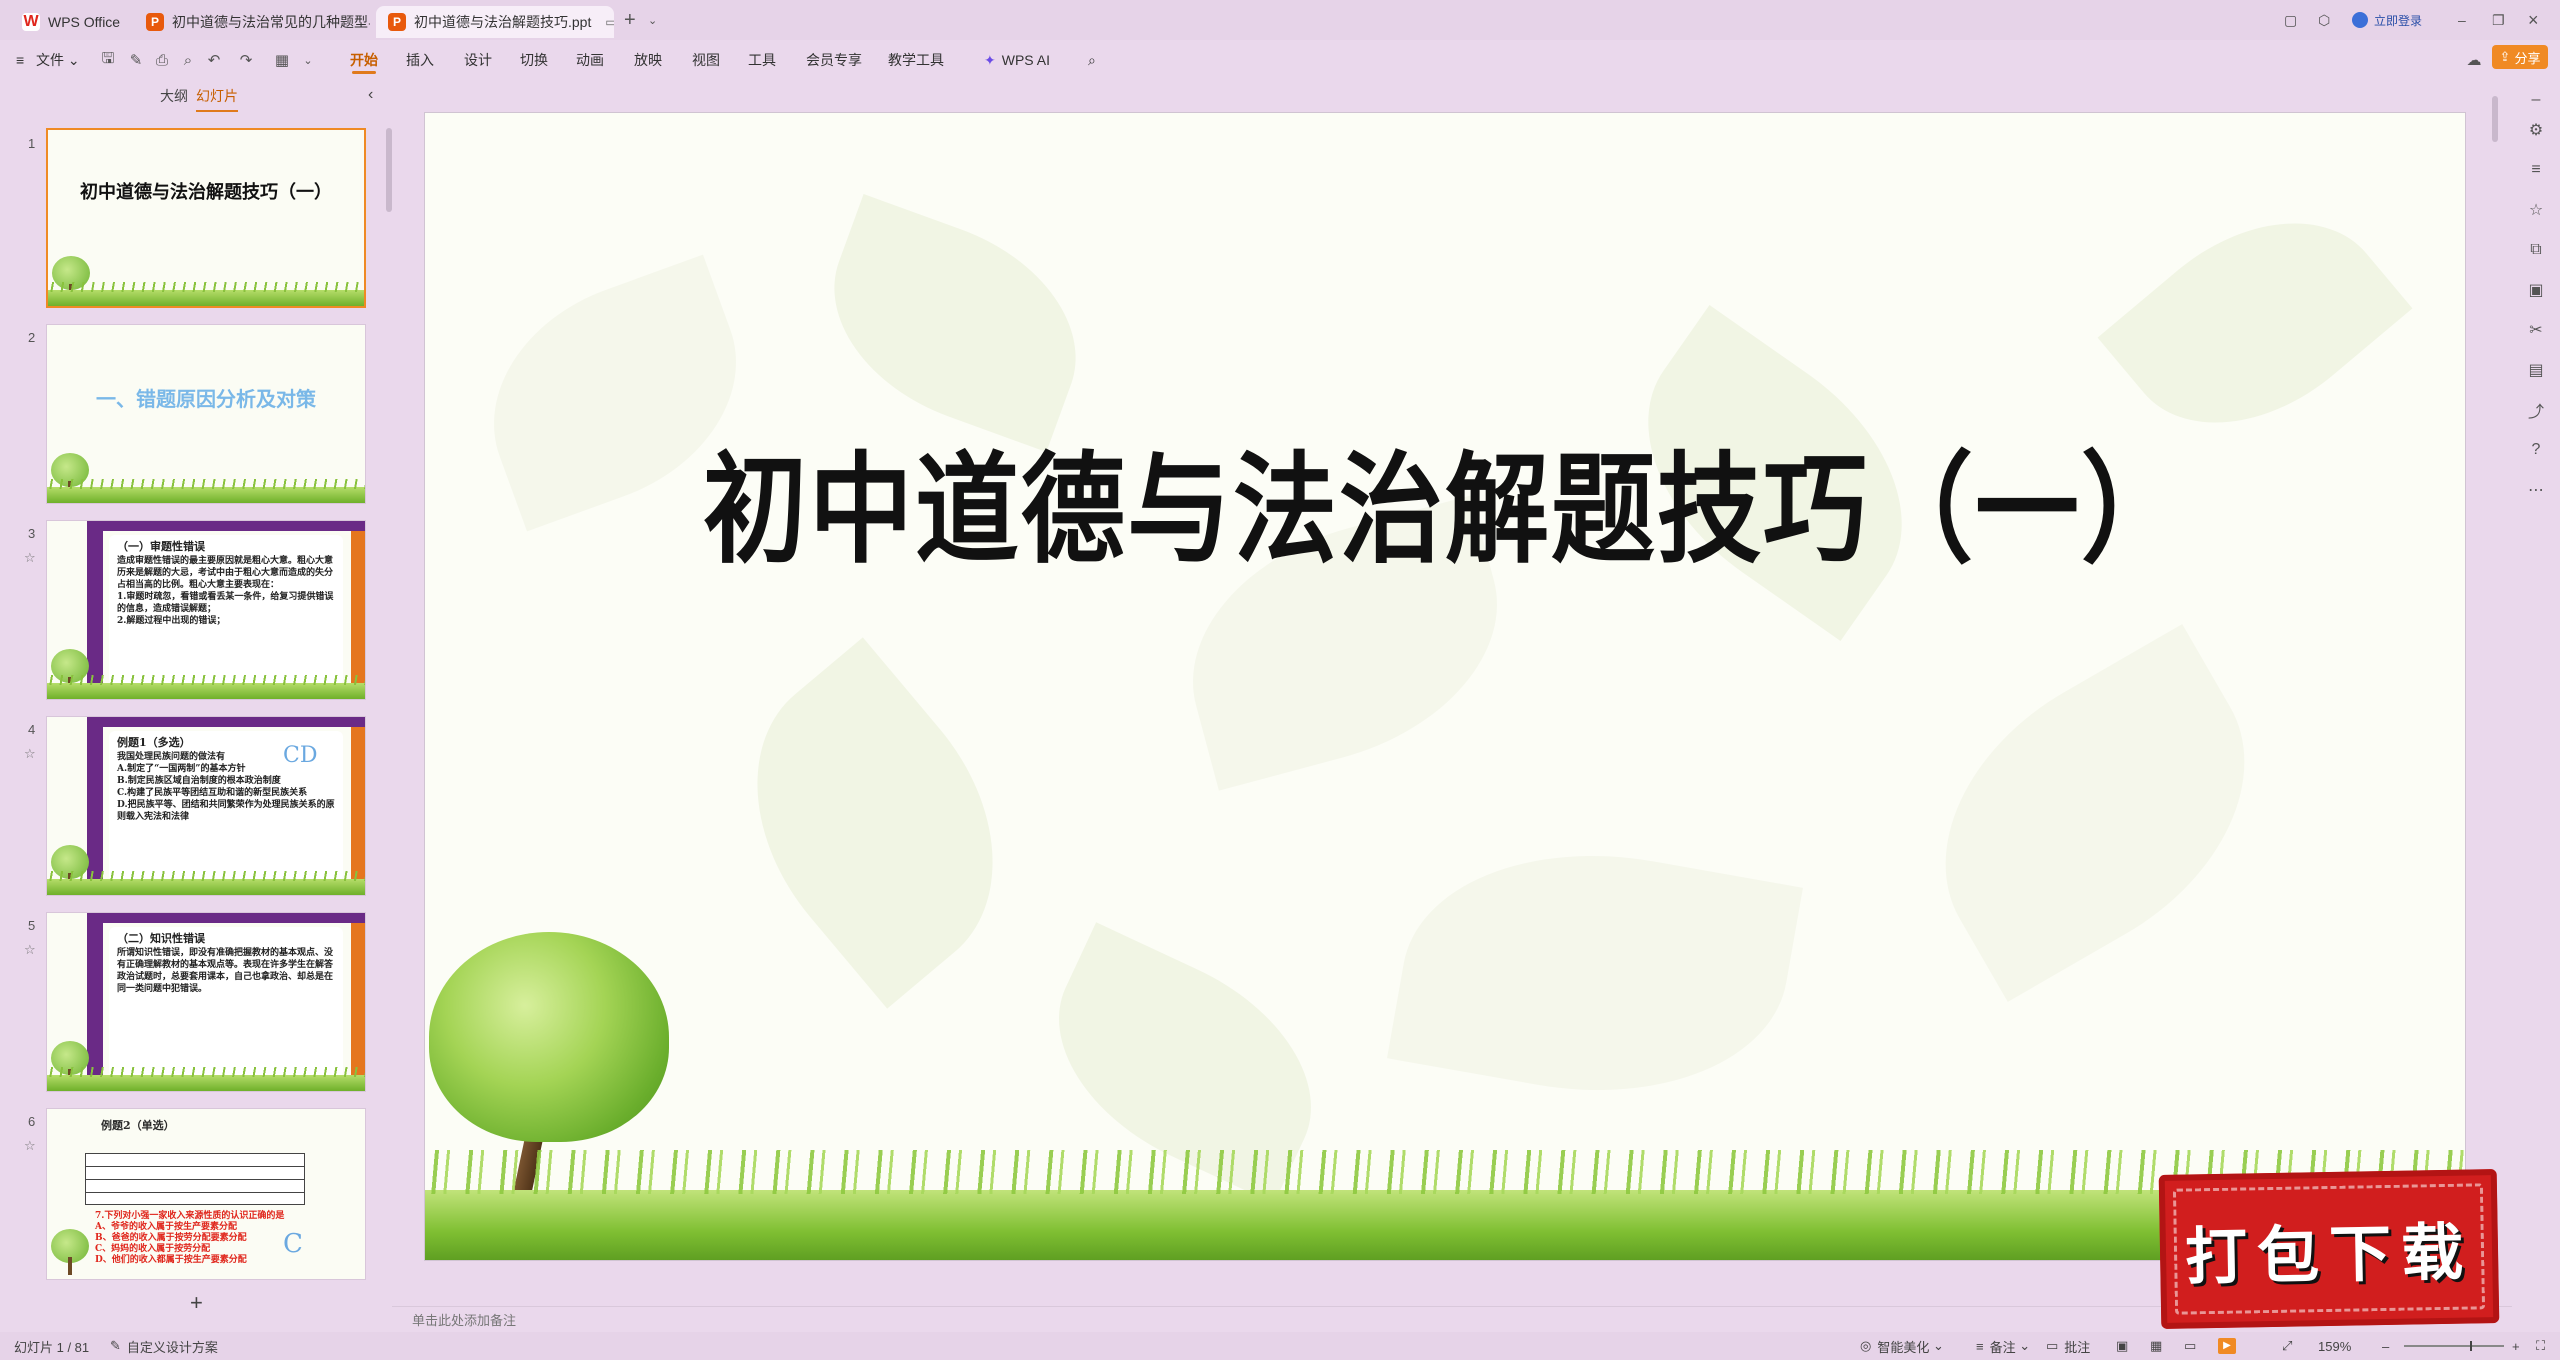  Describe the element at coordinates (534, 60) in the screenshot. I see `menu-transition: 切换` at that location.